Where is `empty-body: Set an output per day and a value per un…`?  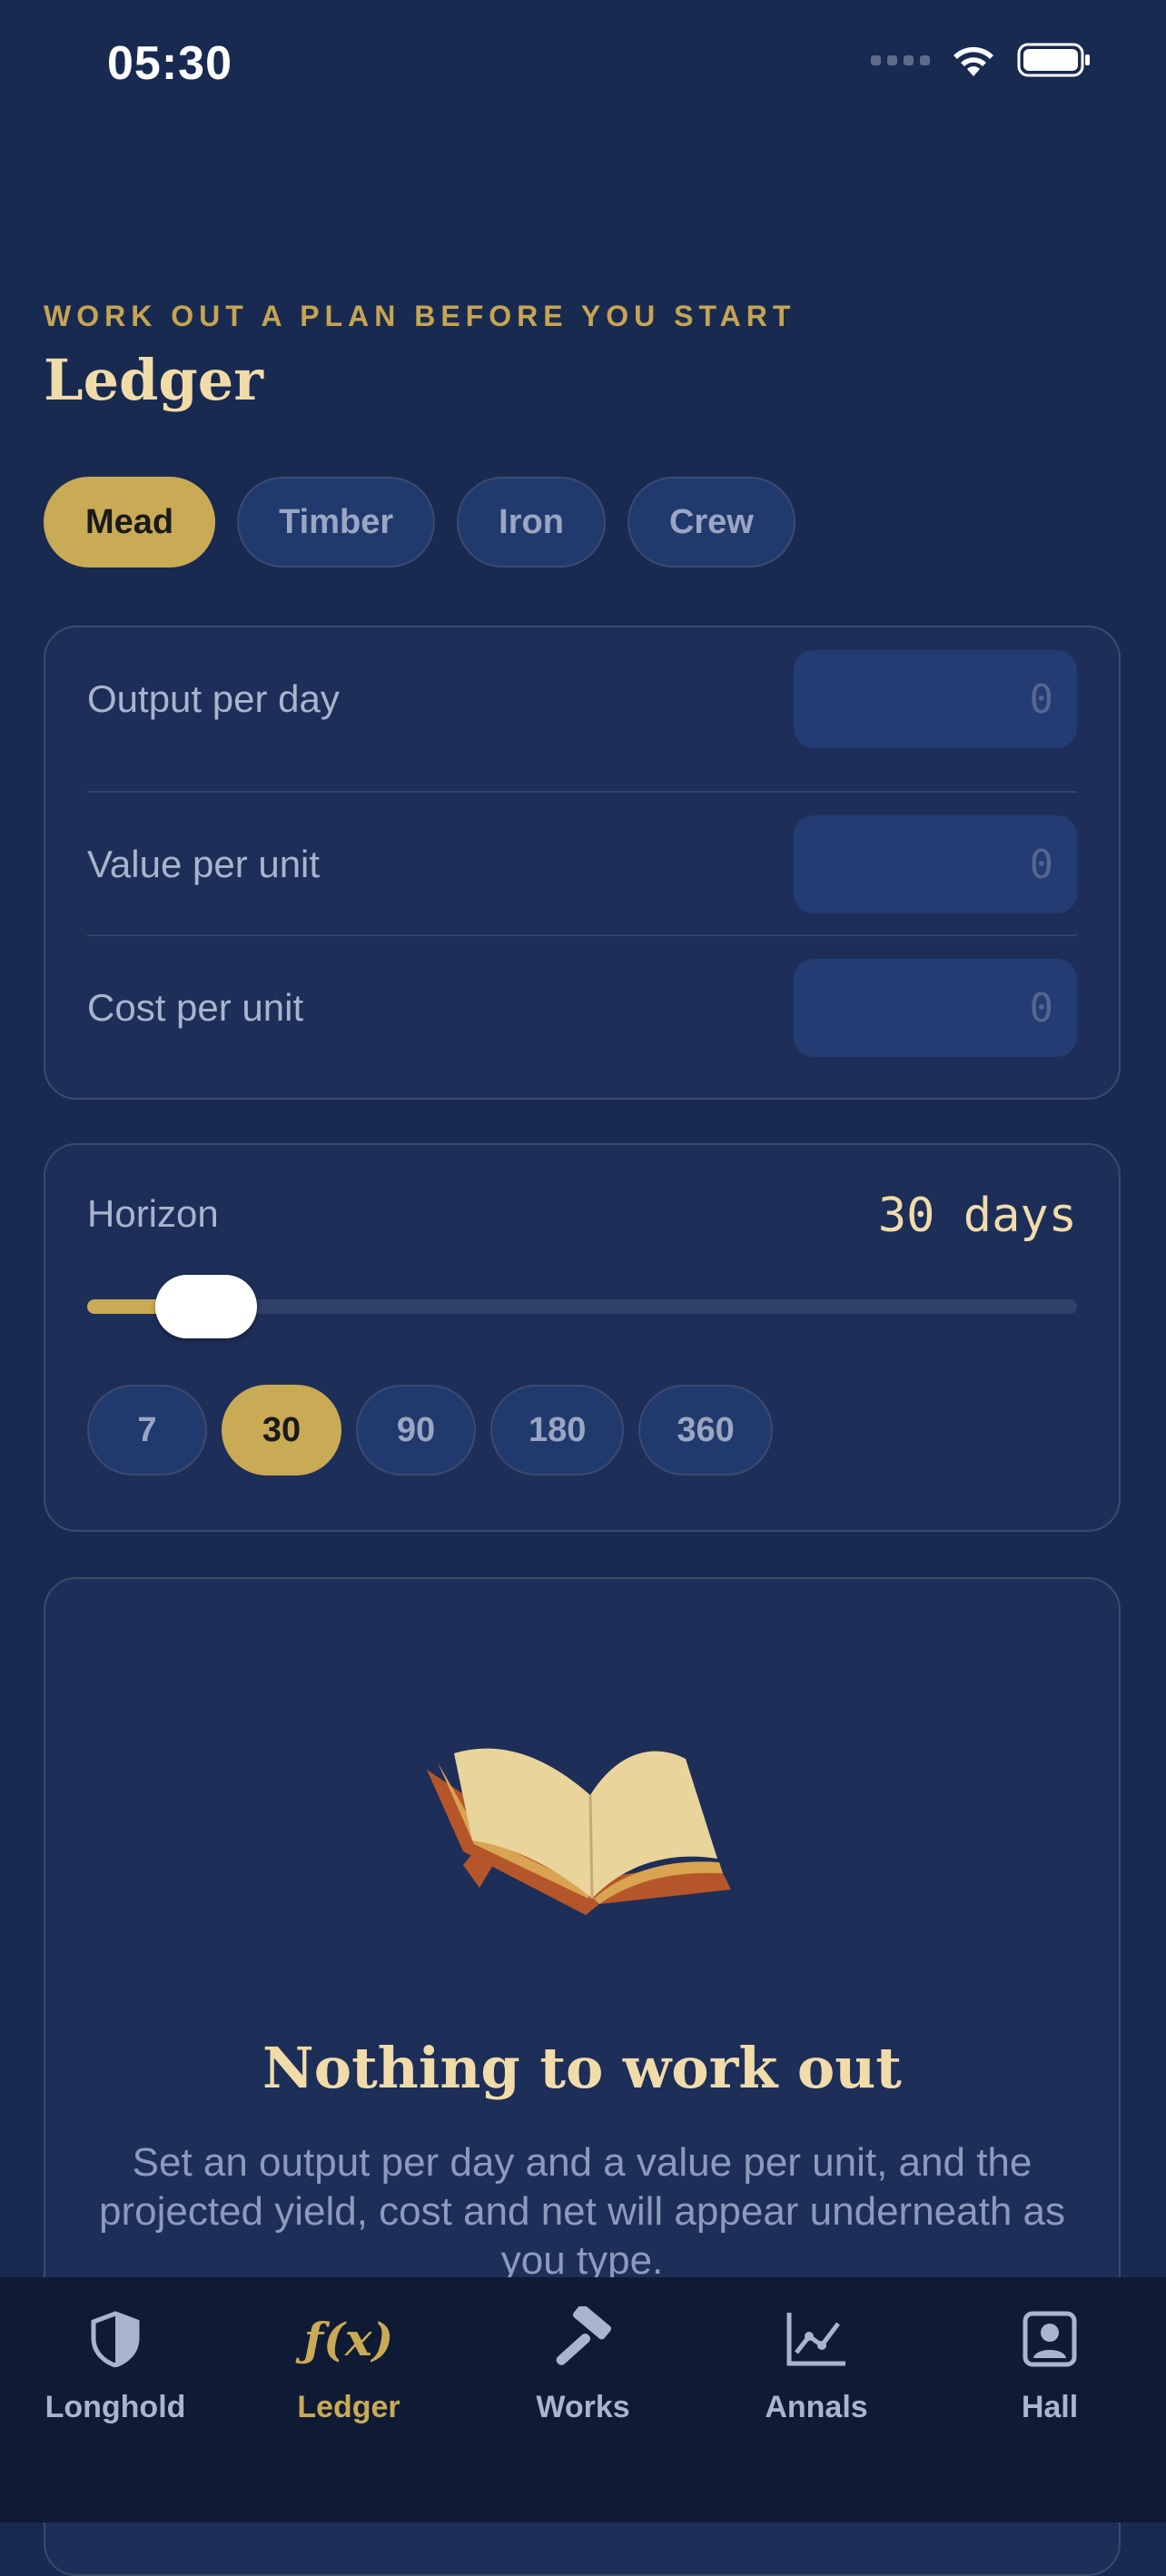 empty-body: Set an output per day and a value per un… is located at coordinates (581, 2211).